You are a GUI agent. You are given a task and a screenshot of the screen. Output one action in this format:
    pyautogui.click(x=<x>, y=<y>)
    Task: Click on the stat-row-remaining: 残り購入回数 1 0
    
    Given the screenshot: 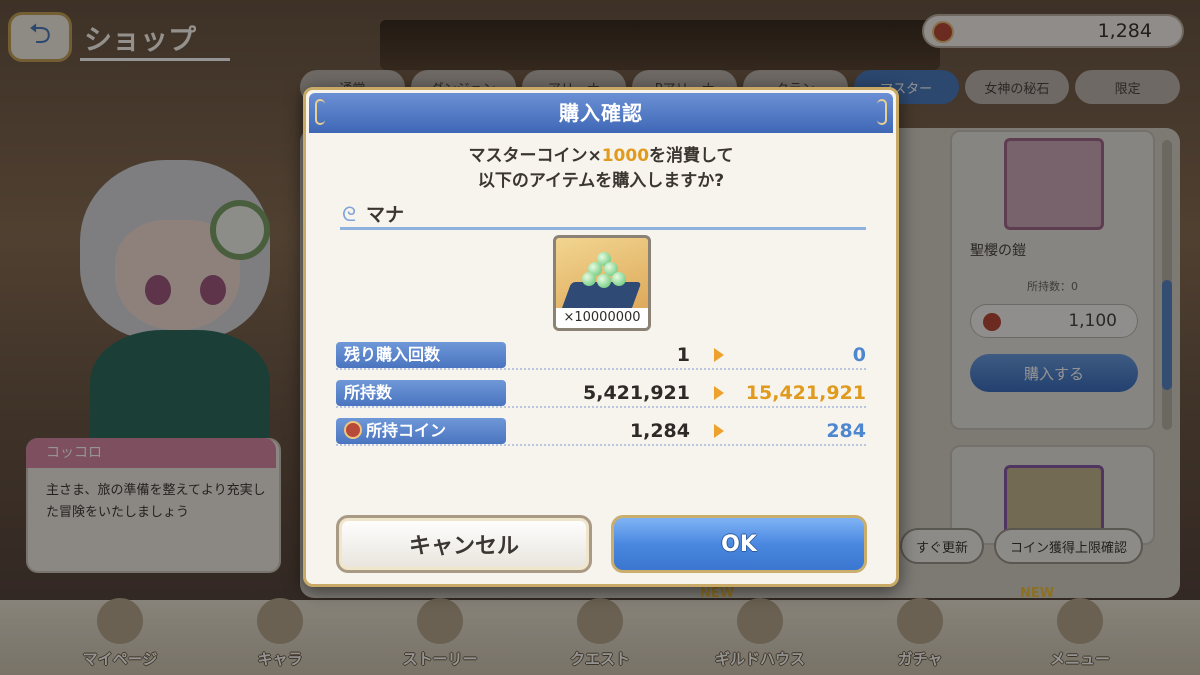 What is the action you would take?
    pyautogui.click(x=601, y=356)
    